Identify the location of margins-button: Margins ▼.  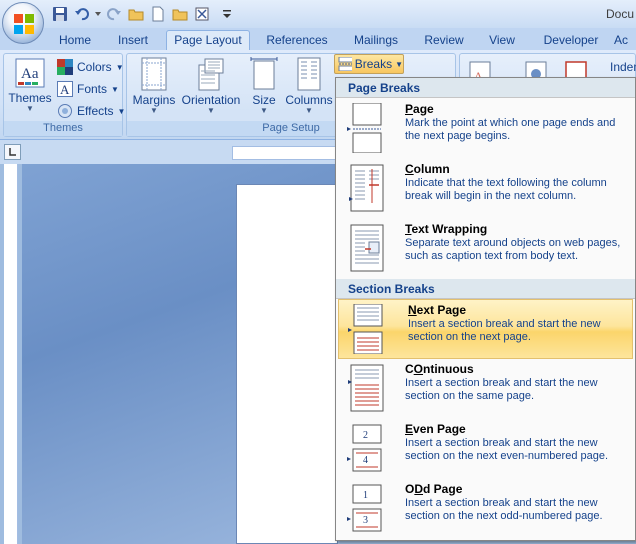
(154, 86).